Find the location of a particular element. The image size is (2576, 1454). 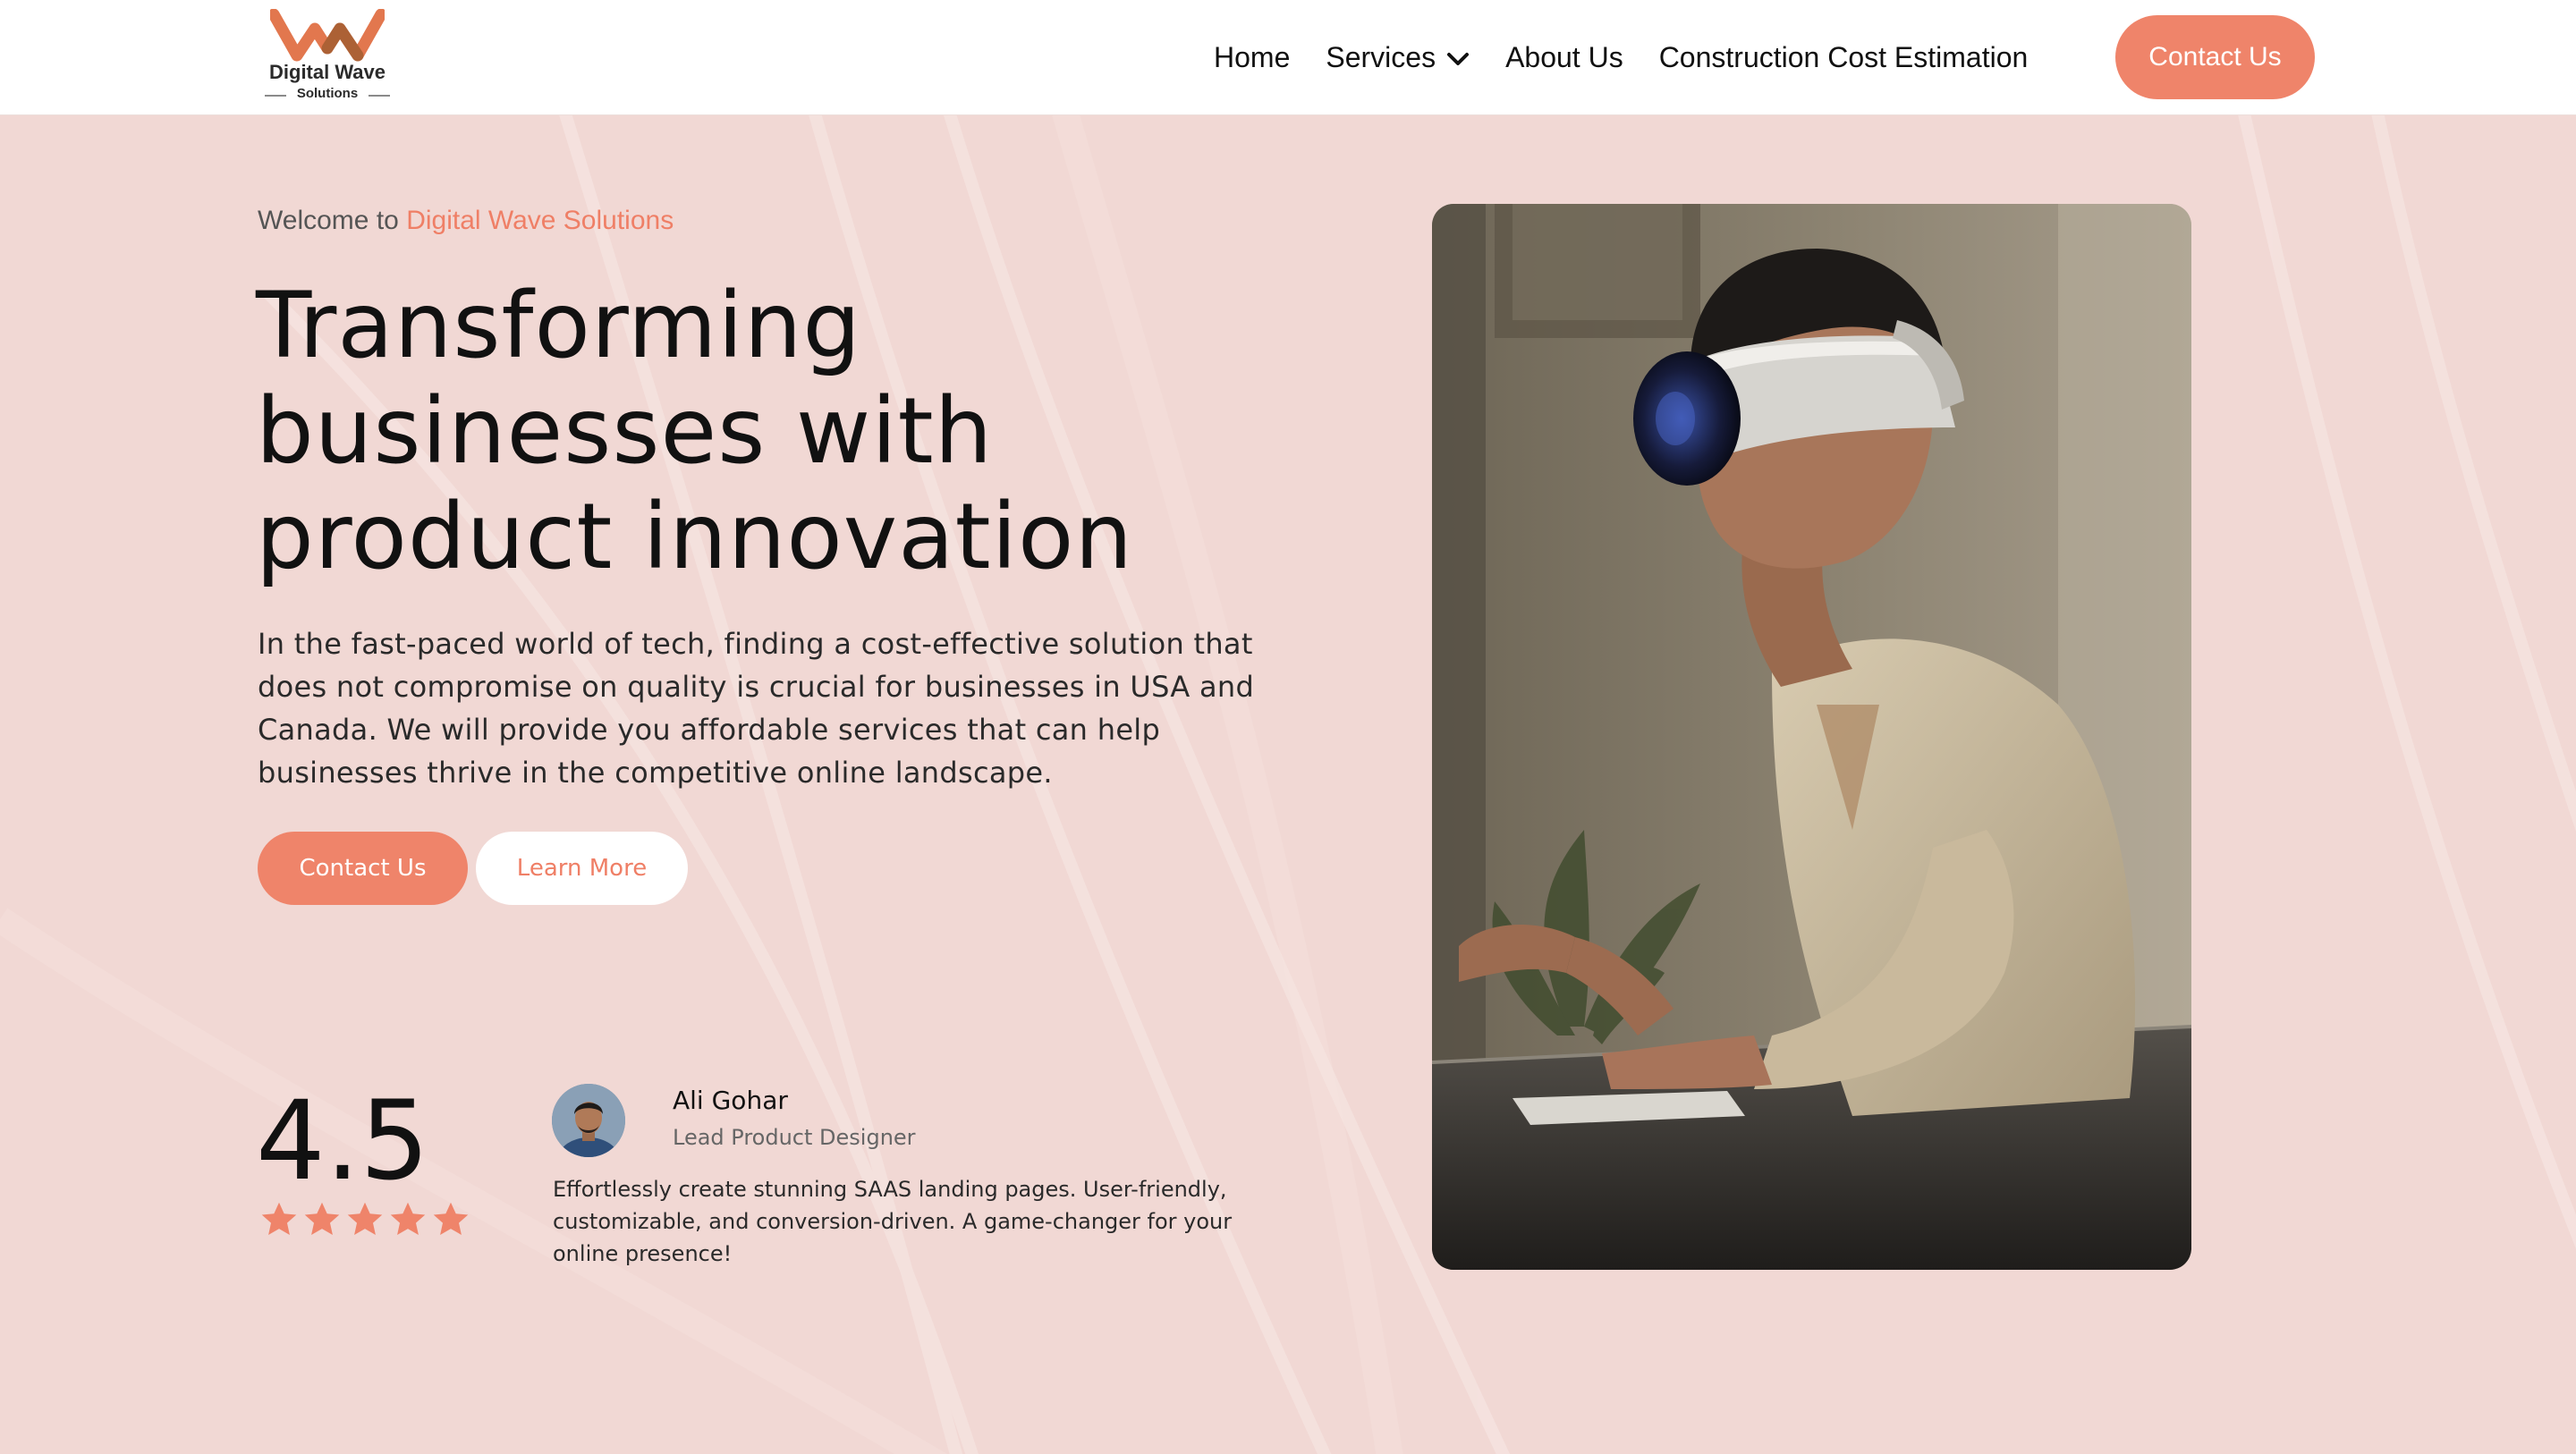

logo-name: Digital Wave is located at coordinates (327, 72).